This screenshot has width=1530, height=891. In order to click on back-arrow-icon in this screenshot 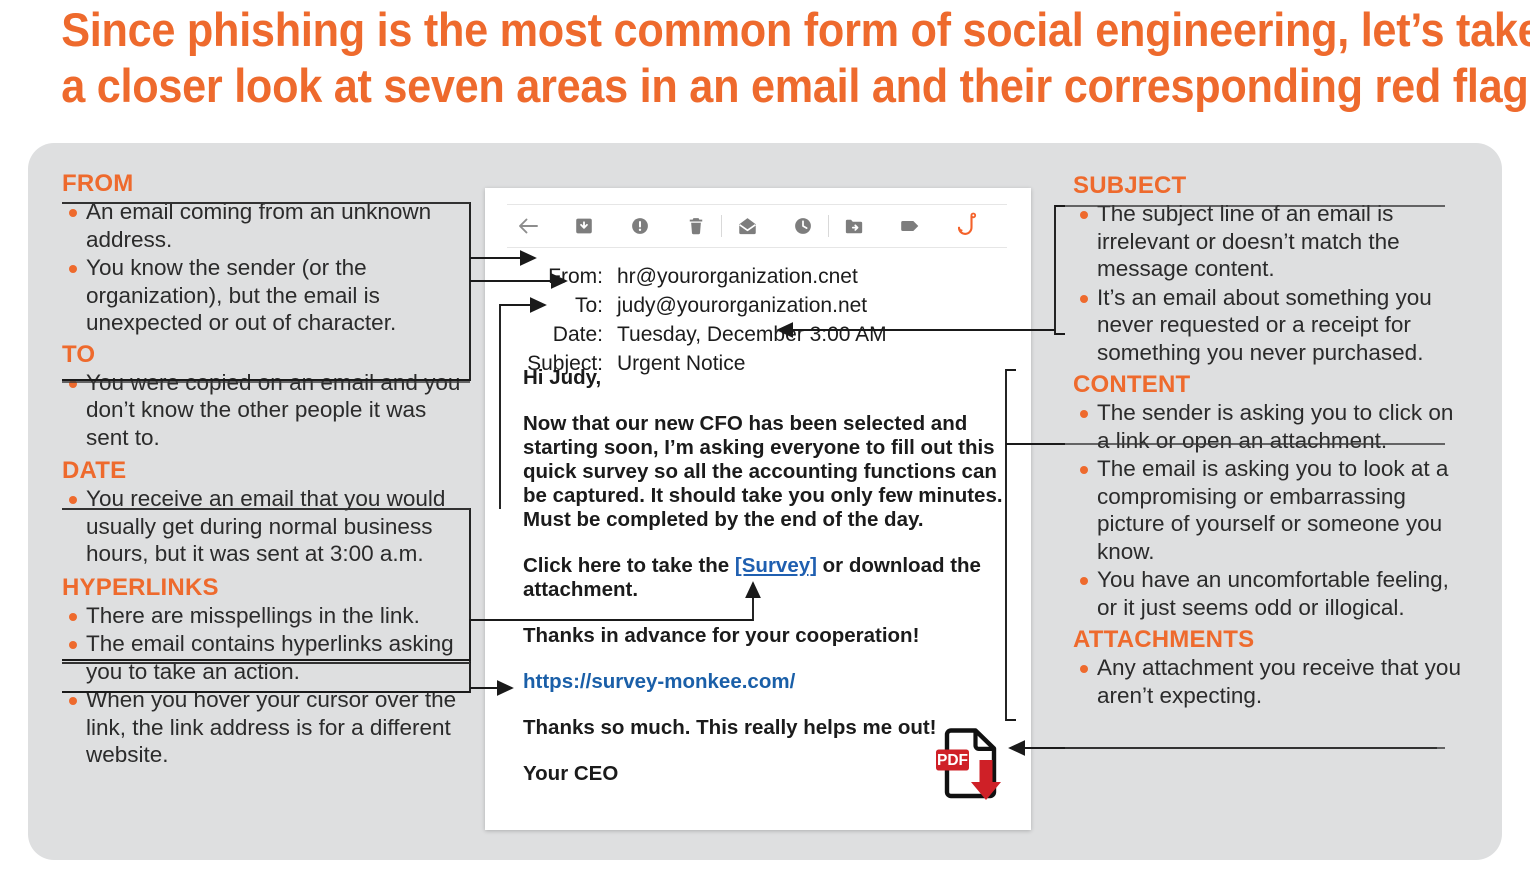, I will do `click(528, 226)`.